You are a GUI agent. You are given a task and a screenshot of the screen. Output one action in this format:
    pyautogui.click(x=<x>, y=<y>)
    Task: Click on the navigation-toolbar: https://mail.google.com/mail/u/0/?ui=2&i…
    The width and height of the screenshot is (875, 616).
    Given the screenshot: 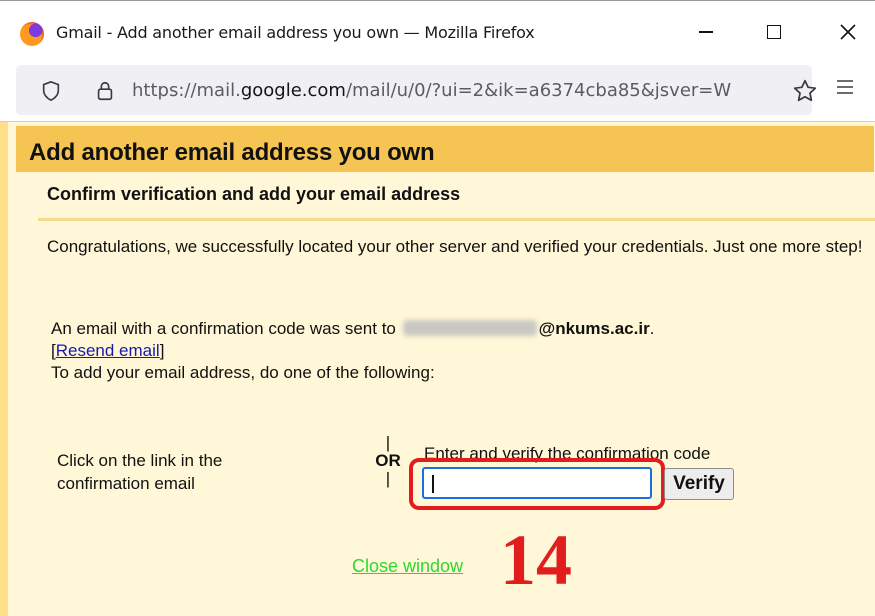 What is the action you would take?
    pyautogui.click(x=437, y=89)
    